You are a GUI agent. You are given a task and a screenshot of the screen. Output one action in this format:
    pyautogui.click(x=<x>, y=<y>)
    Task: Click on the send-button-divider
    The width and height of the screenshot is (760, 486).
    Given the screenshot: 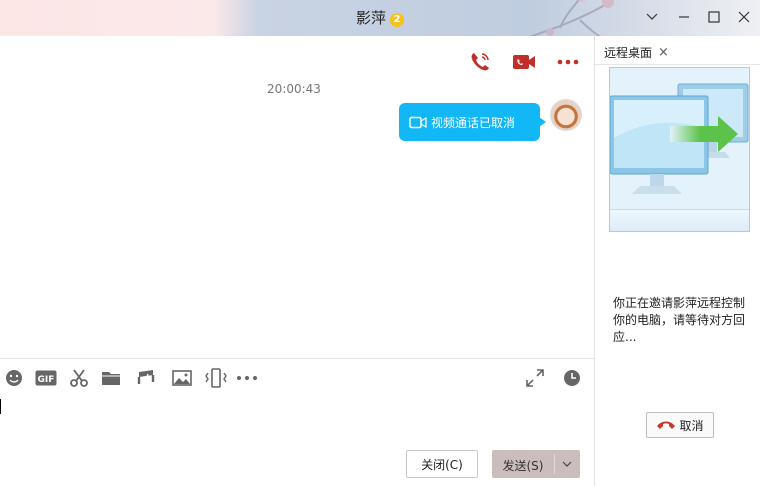 What is the action you would take?
    pyautogui.click(x=554, y=464)
    